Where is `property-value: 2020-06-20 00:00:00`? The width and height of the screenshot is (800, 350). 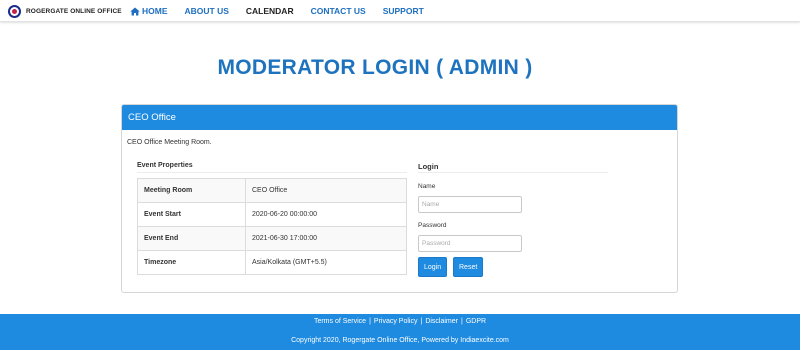
property-value: 2020-06-20 00:00:00 is located at coordinates (326, 214).